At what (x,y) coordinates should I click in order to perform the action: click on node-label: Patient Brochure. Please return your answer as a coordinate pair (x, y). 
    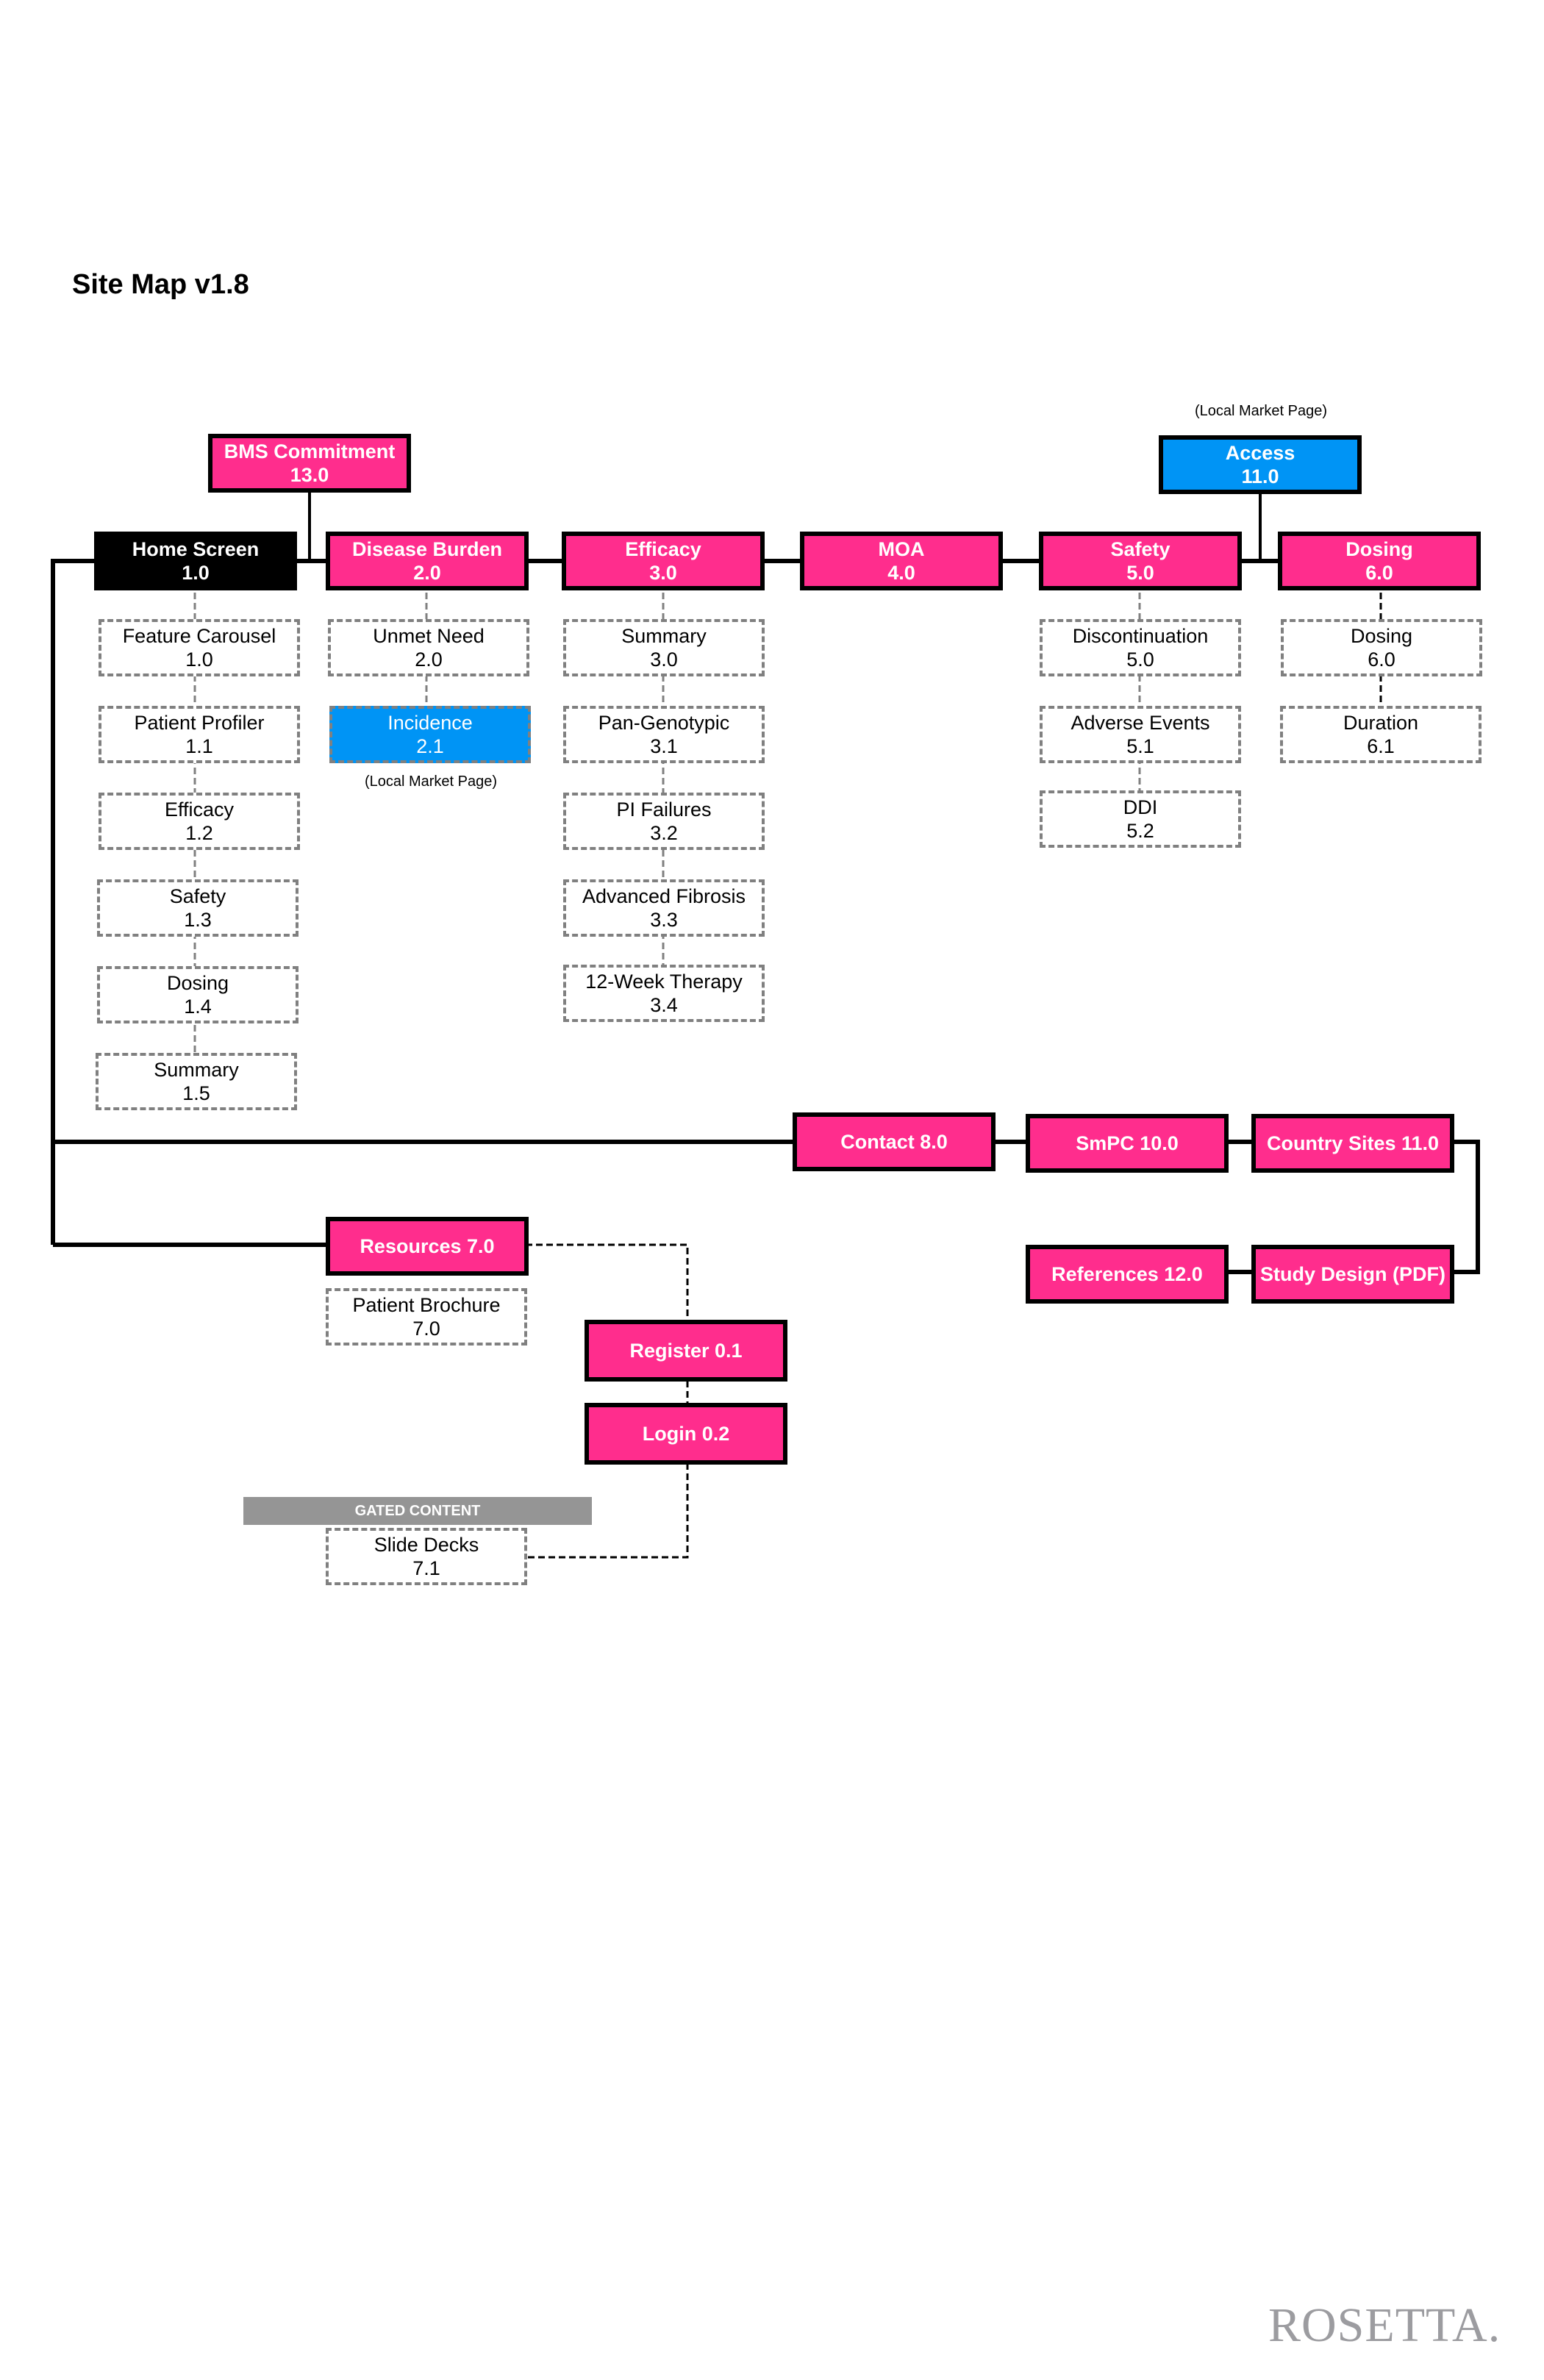
    Looking at the image, I should click on (426, 1304).